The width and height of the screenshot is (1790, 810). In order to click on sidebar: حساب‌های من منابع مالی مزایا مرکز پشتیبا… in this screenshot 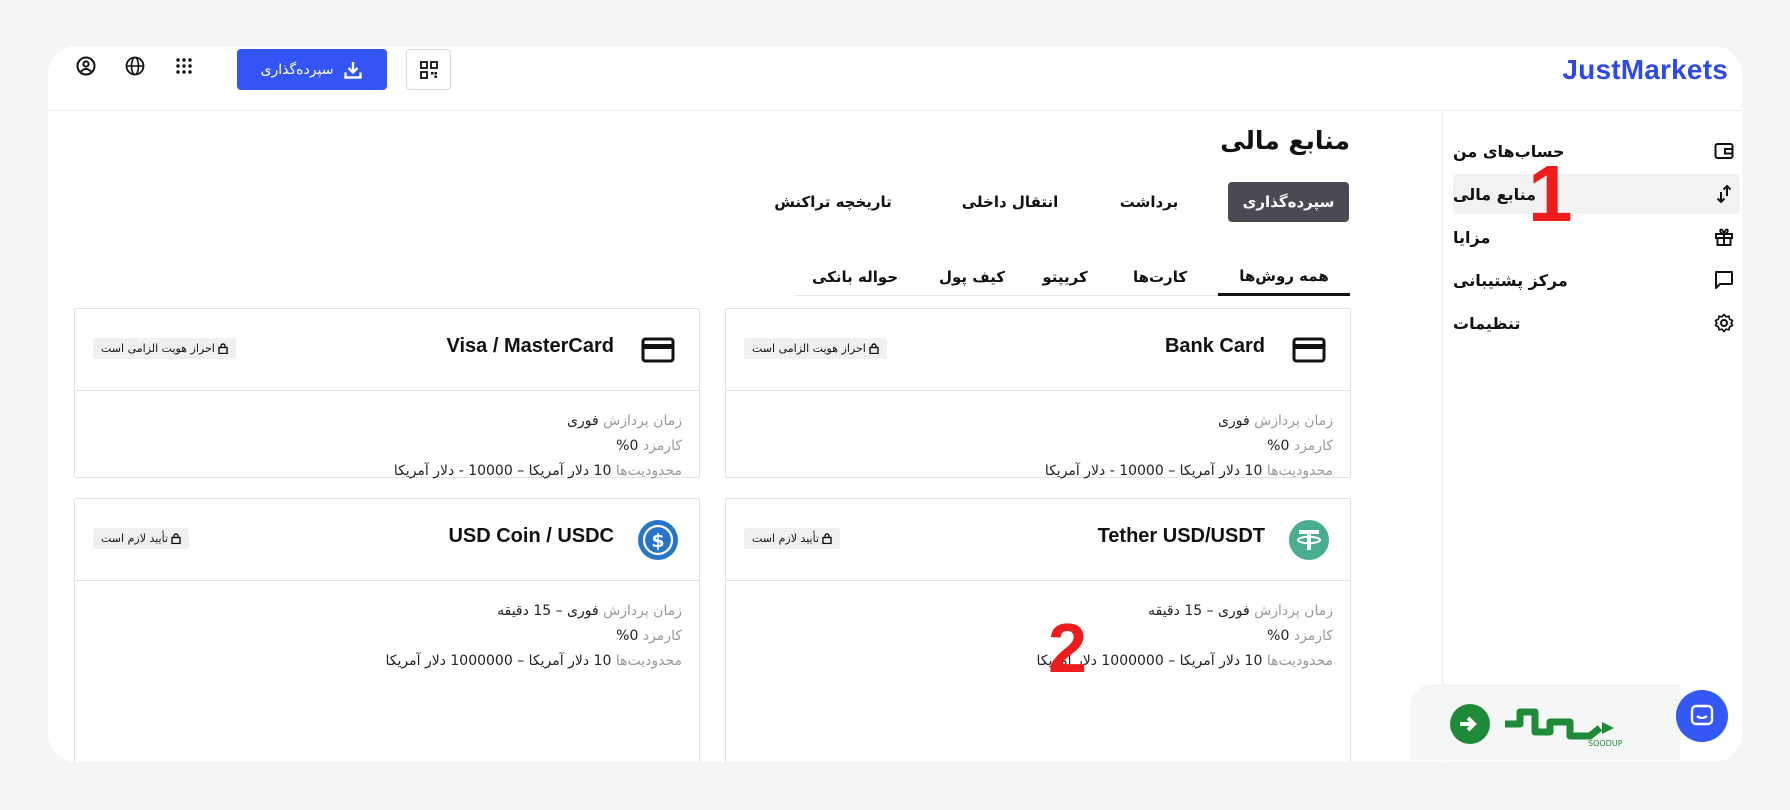, I will do `click(1592, 436)`.